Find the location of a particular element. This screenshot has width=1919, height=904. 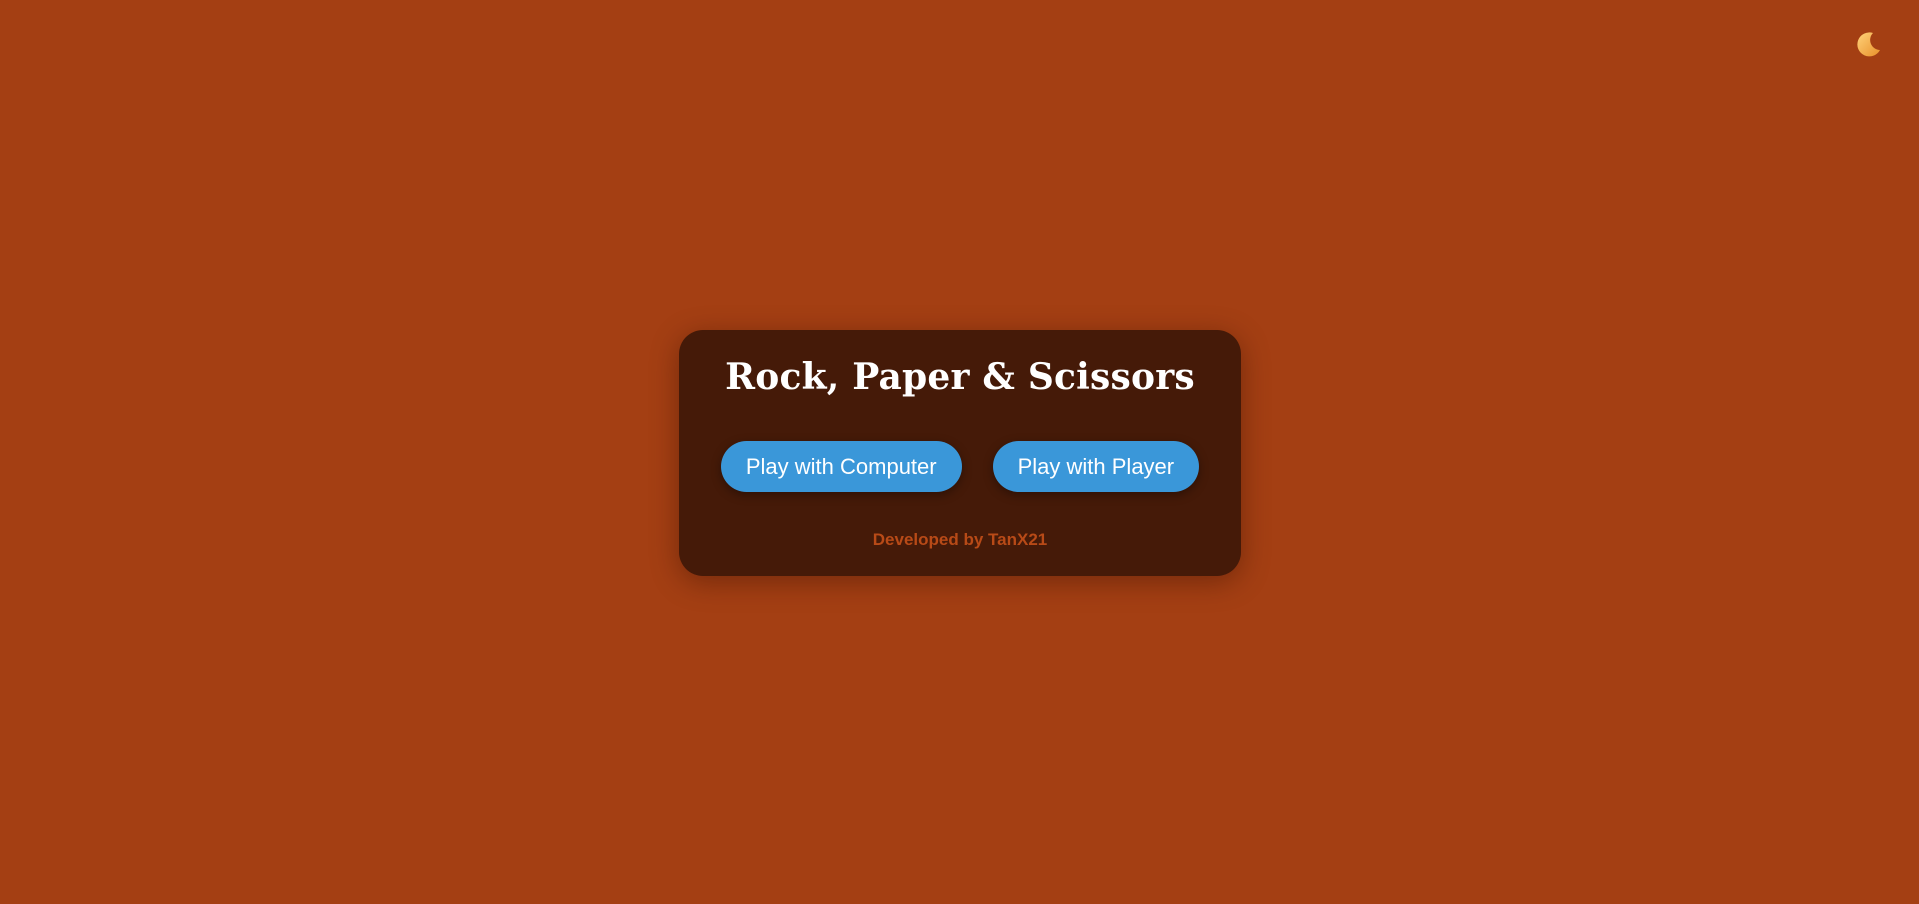

theme-toggle-button is located at coordinates (1868, 45).